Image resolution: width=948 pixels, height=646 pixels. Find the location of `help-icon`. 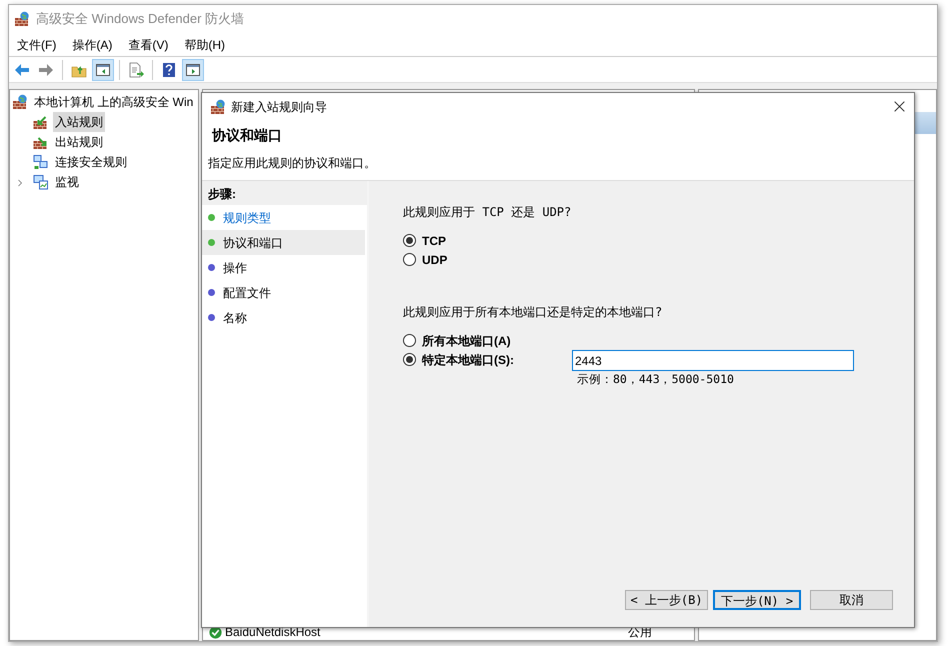

help-icon is located at coordinates (169, 70).